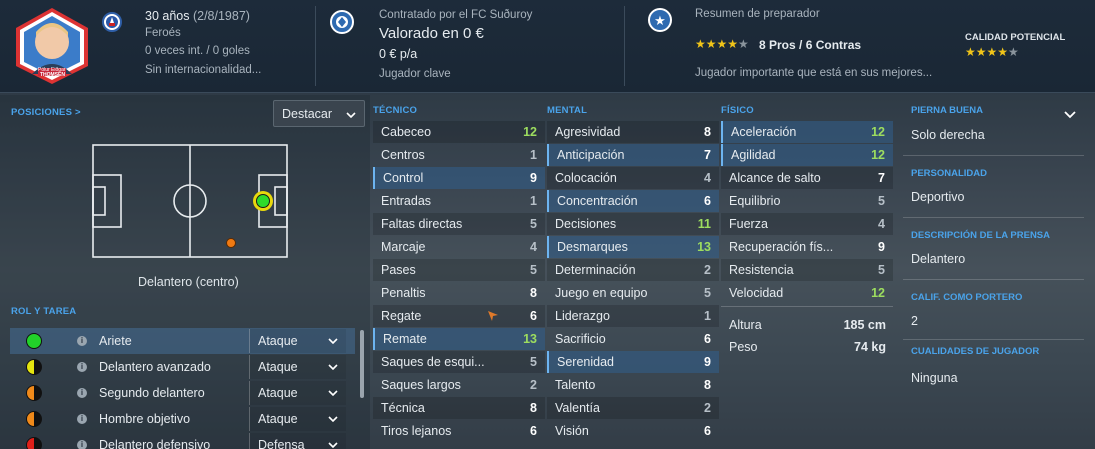 This screenshot has width=1095, height=449. Describe the element at coordinates (459, 385) in the screenshot. I see `attribute-row: Saques largos 2` at that location.